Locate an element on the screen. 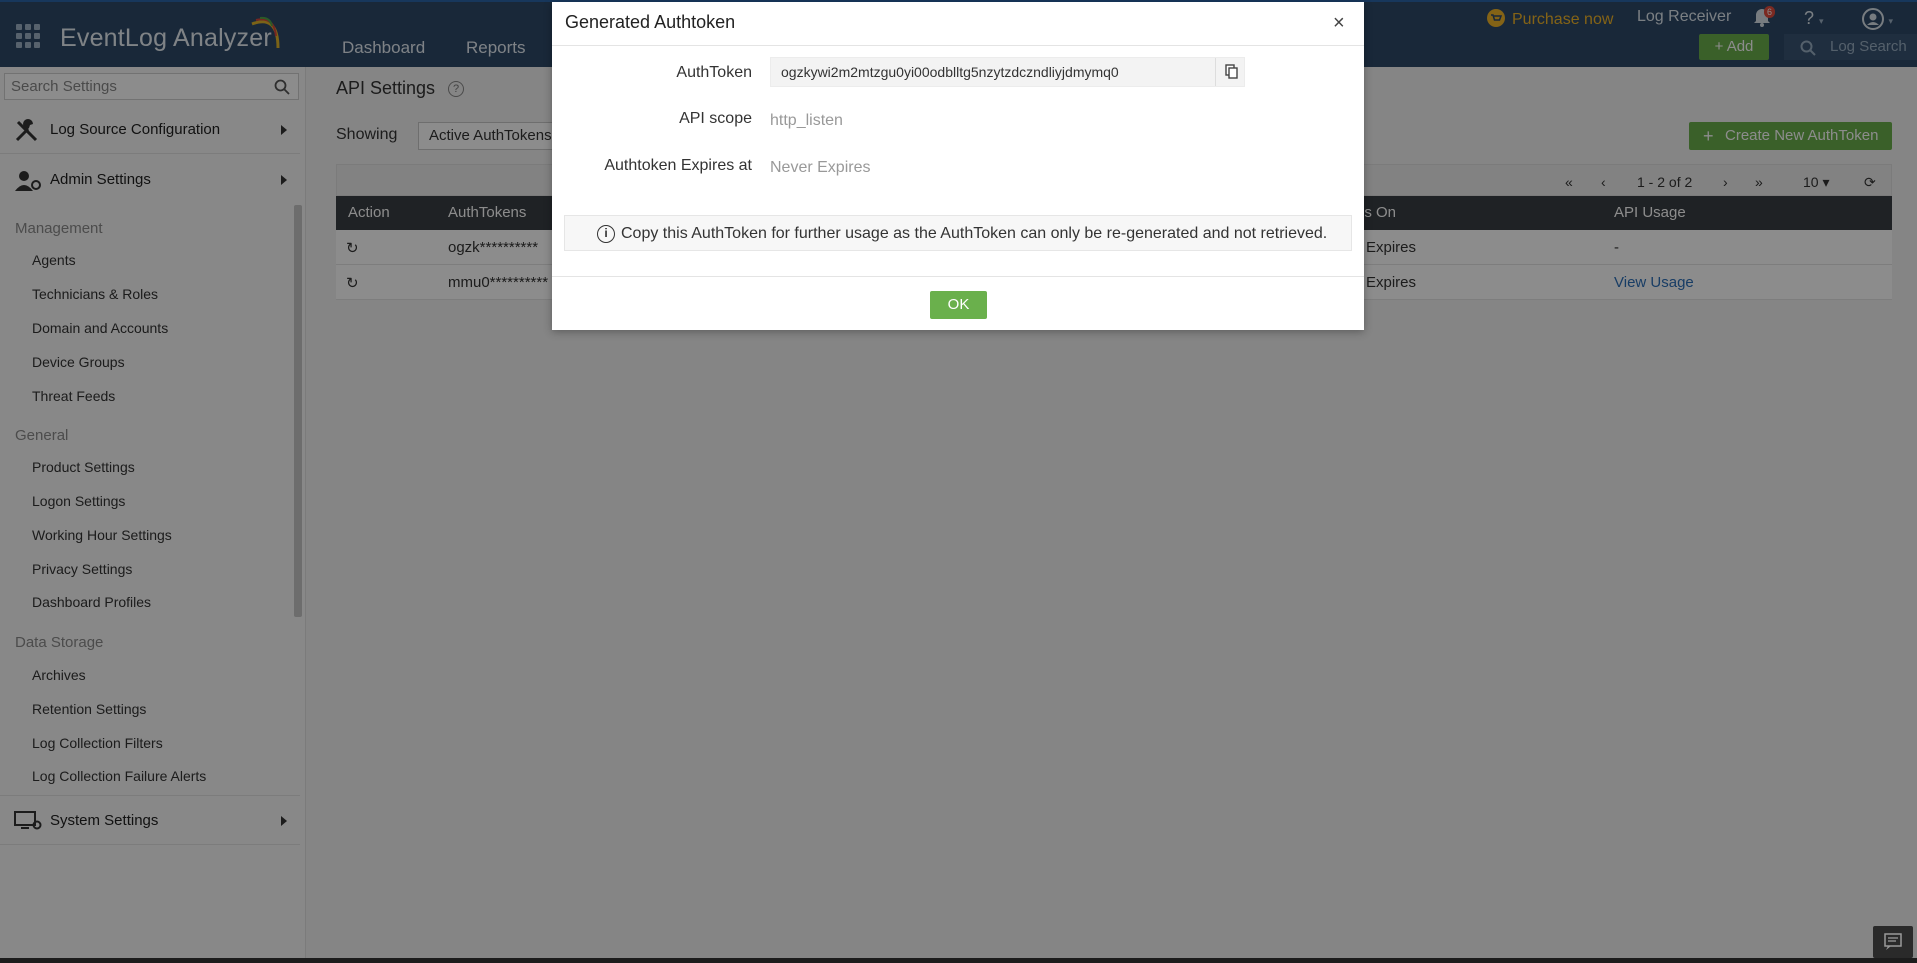 The width and height of the screenshot is (1917, 963). expires-at-label: Authtoken Expires at is located at coordinates (678, 165).